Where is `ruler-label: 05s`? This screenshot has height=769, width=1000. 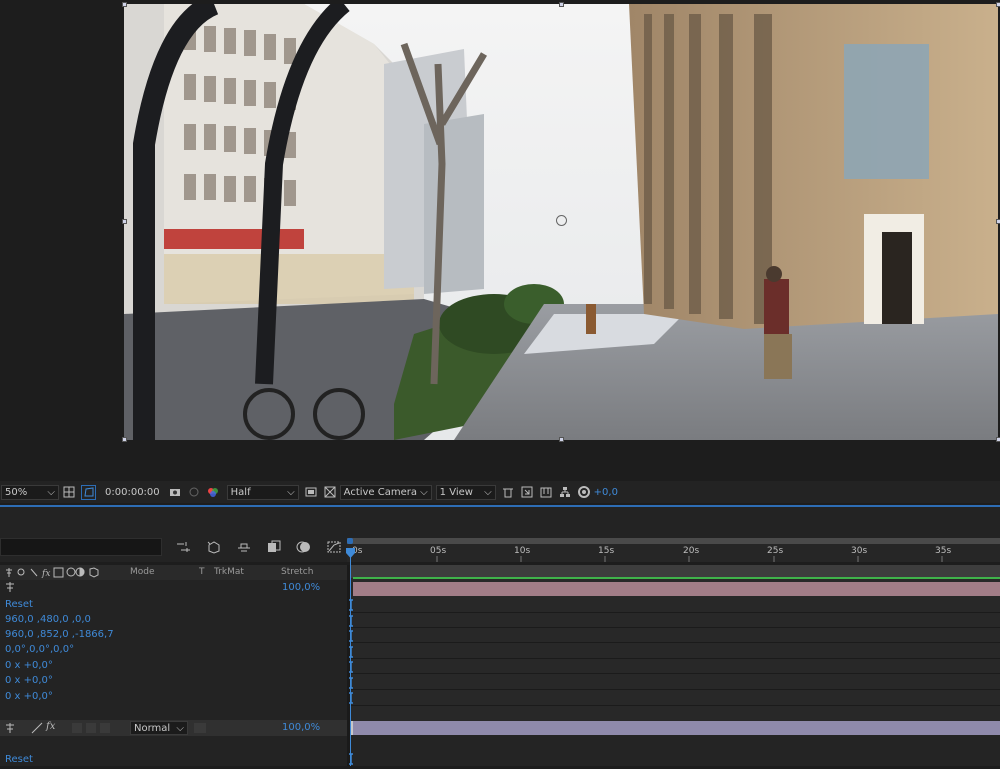 ruler-label: 05s is located at coordinates (438, 551).